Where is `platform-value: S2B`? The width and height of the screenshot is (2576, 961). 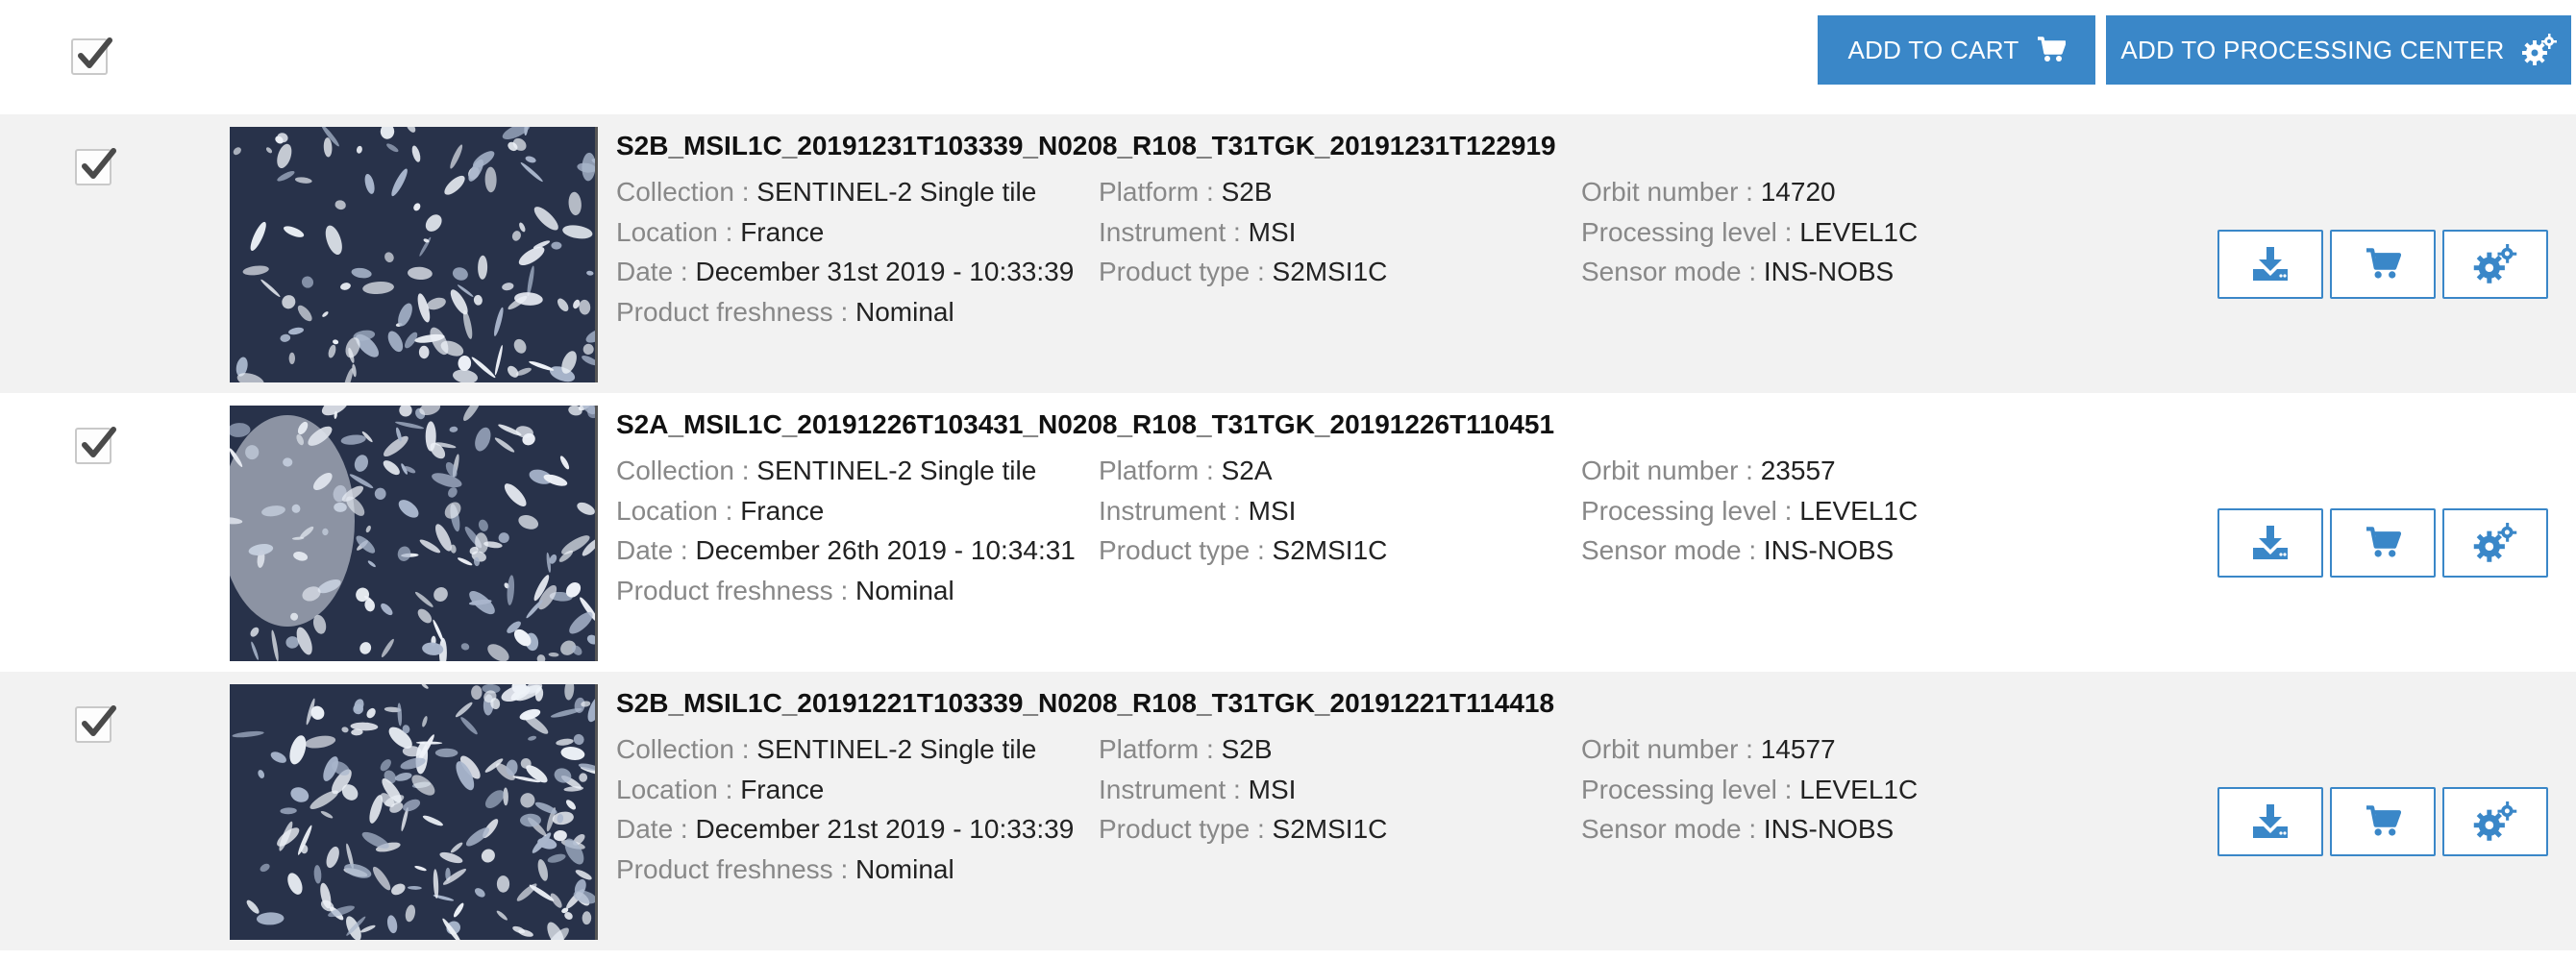
platform-value: S2B is located at coordinates (1247, 192).